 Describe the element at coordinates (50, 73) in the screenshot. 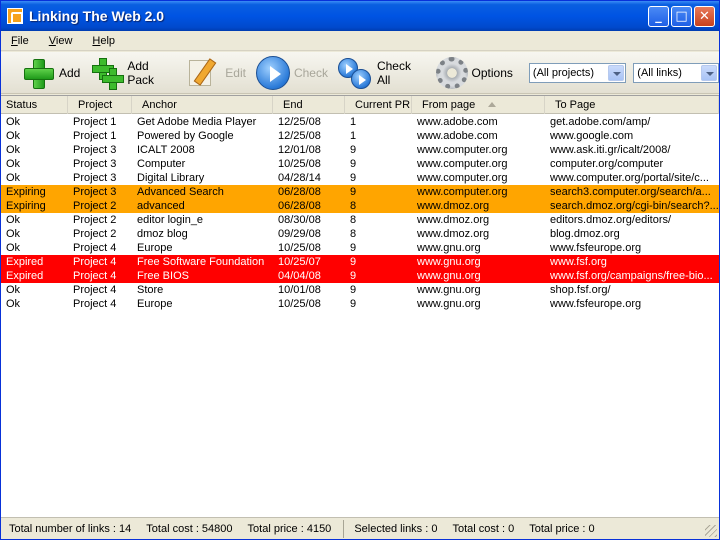

I see `add-button: Add` at that location.